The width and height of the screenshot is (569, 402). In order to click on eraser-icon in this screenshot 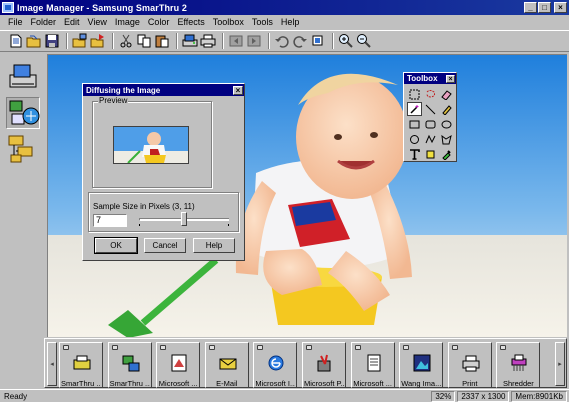, I will do `click(446, 94)`.